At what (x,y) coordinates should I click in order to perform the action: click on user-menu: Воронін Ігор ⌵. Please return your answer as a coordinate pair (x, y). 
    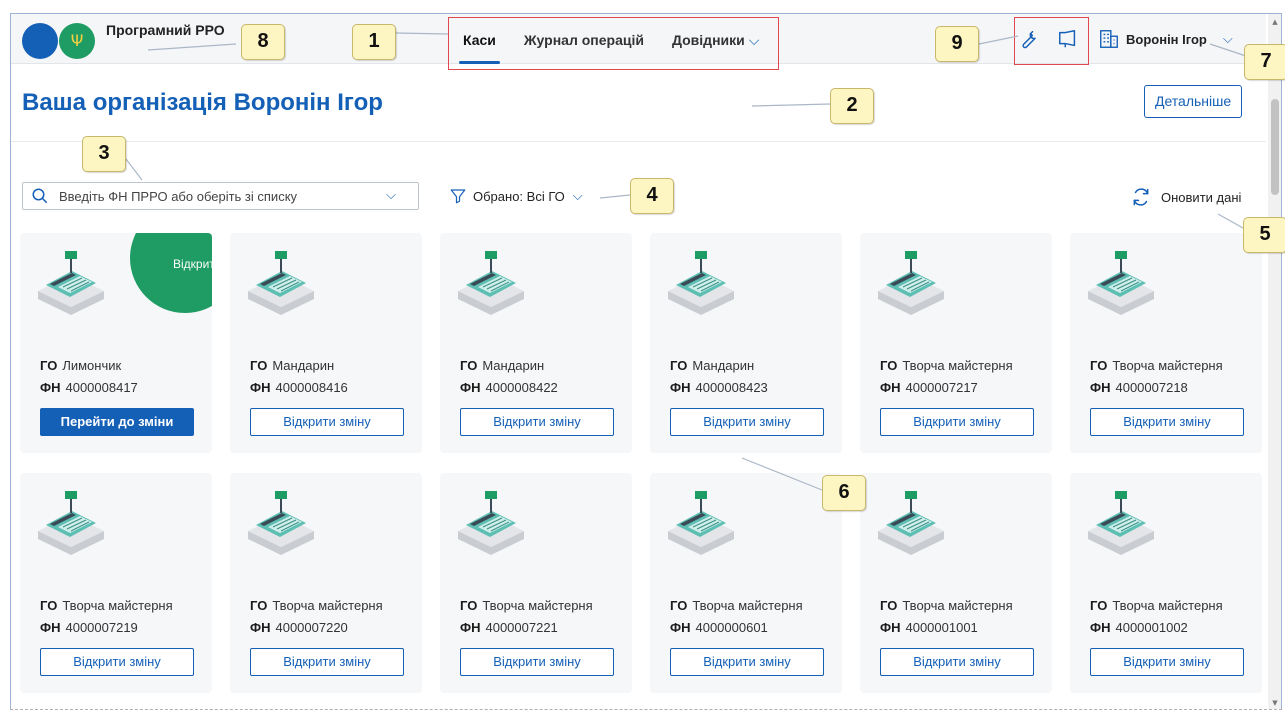
    Looking at the image, I should click on (1165, 39).